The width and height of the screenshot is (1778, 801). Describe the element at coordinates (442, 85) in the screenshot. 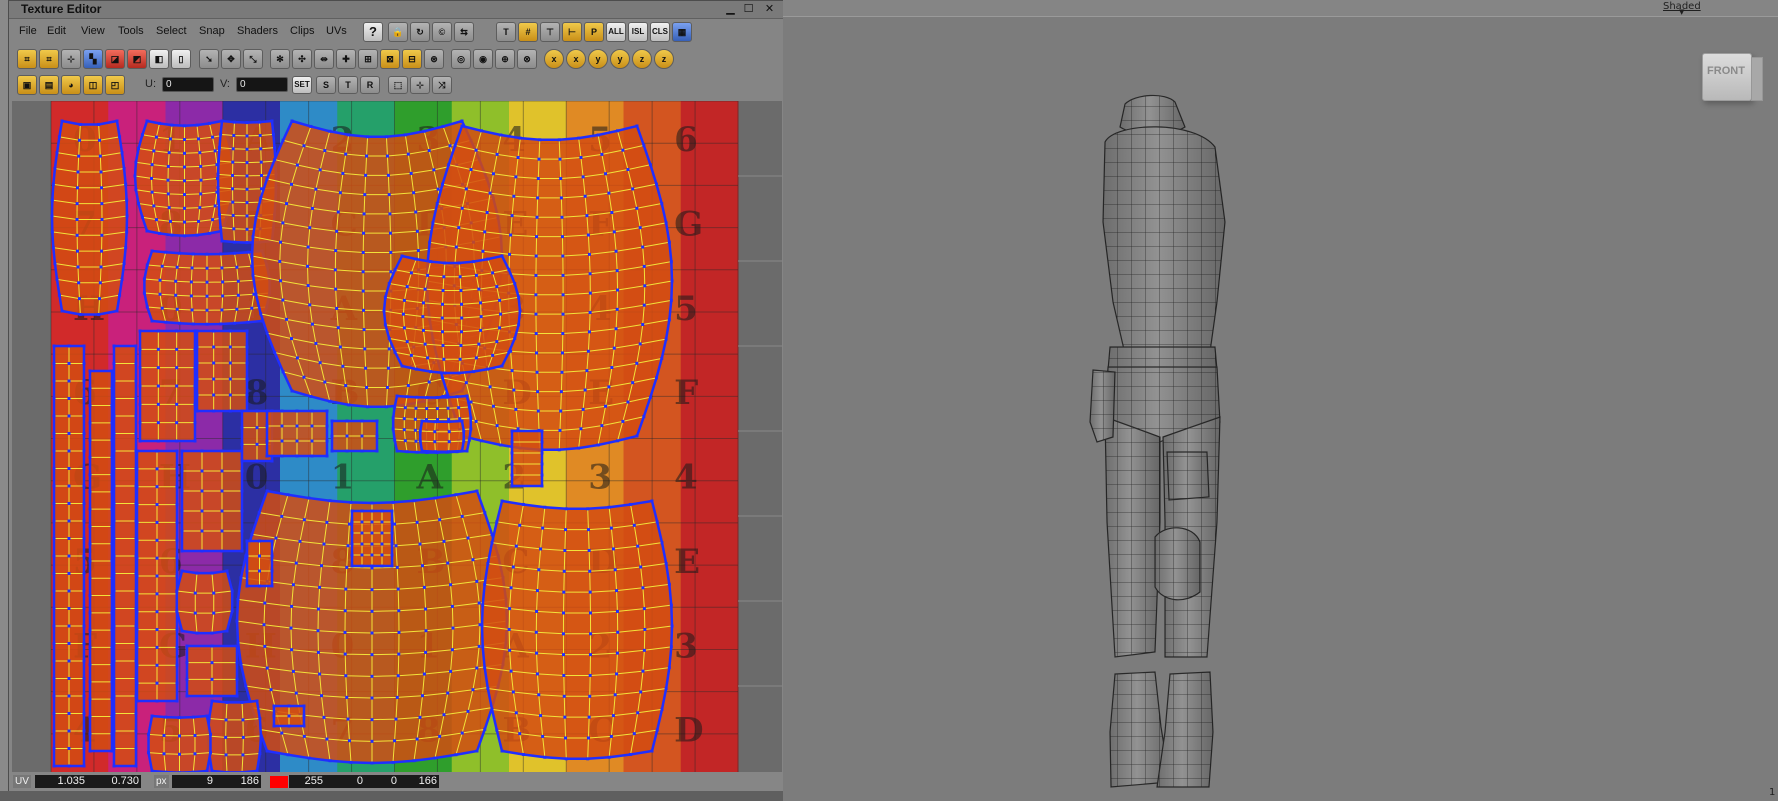

I see `transform-icon: ⤨` at that location.